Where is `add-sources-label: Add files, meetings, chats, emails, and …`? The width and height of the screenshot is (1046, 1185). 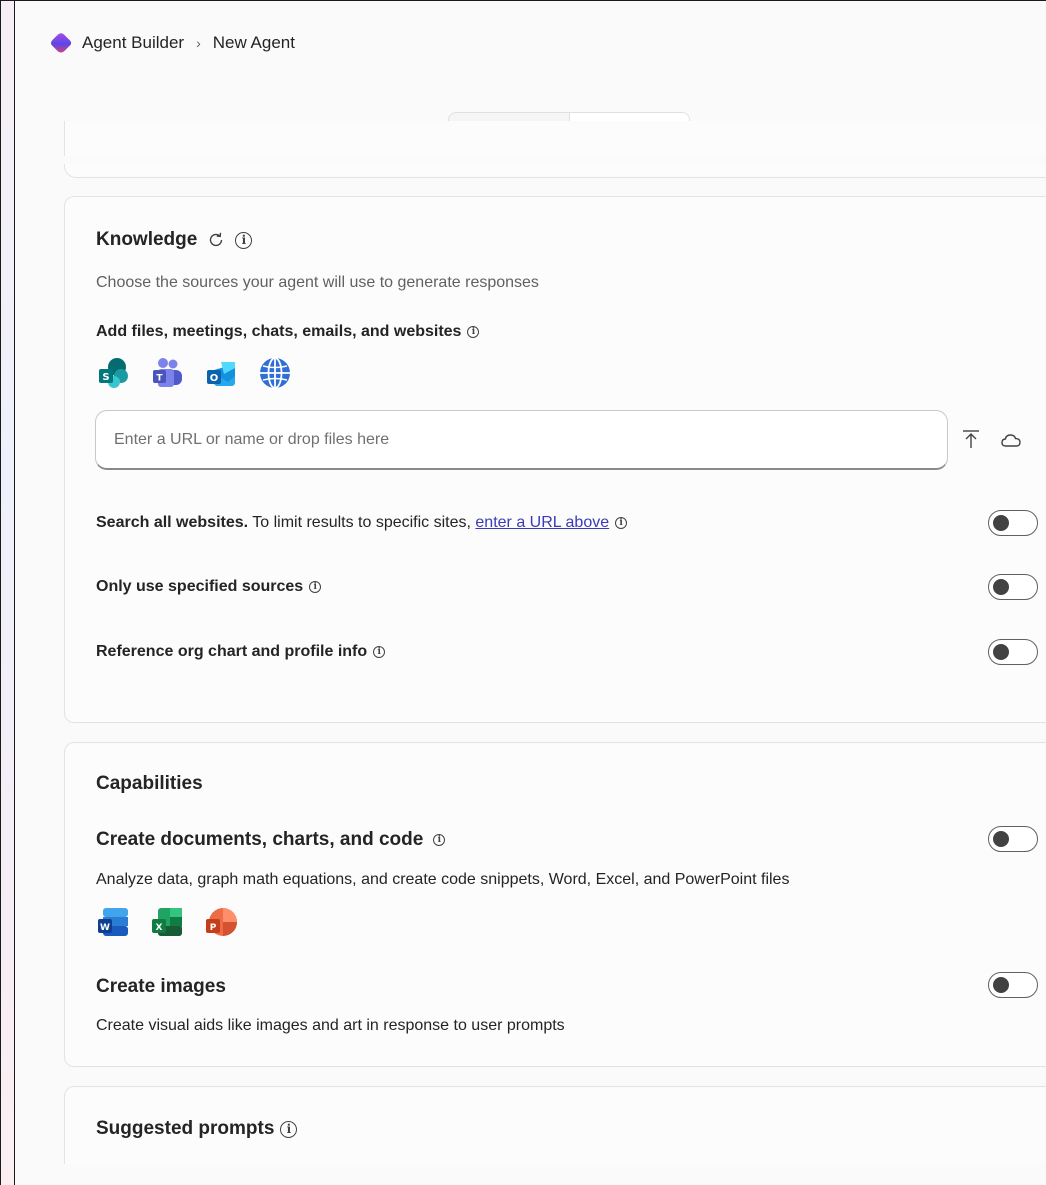
add-sources-label: Add files, meetings, chats, emails, and … is located at coordinates (288, 332).